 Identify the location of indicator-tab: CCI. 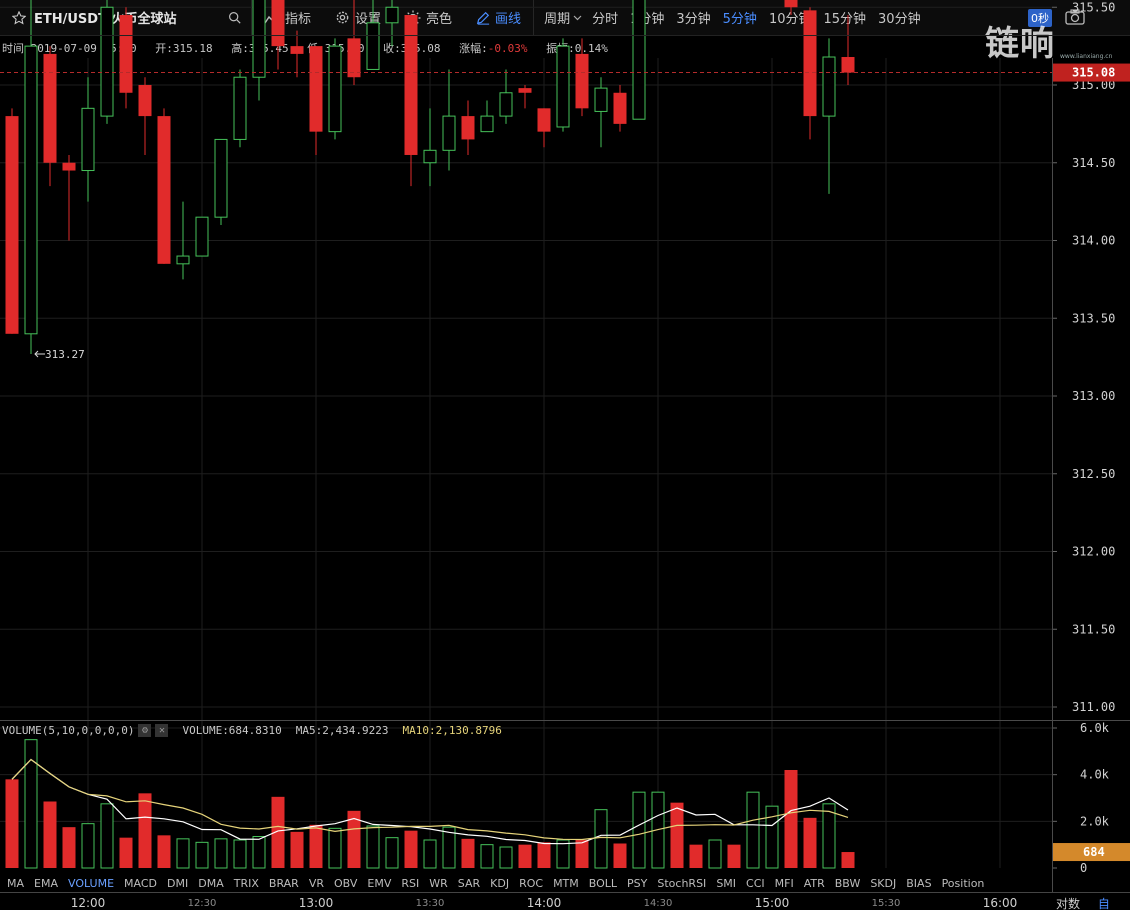
(755, 883).